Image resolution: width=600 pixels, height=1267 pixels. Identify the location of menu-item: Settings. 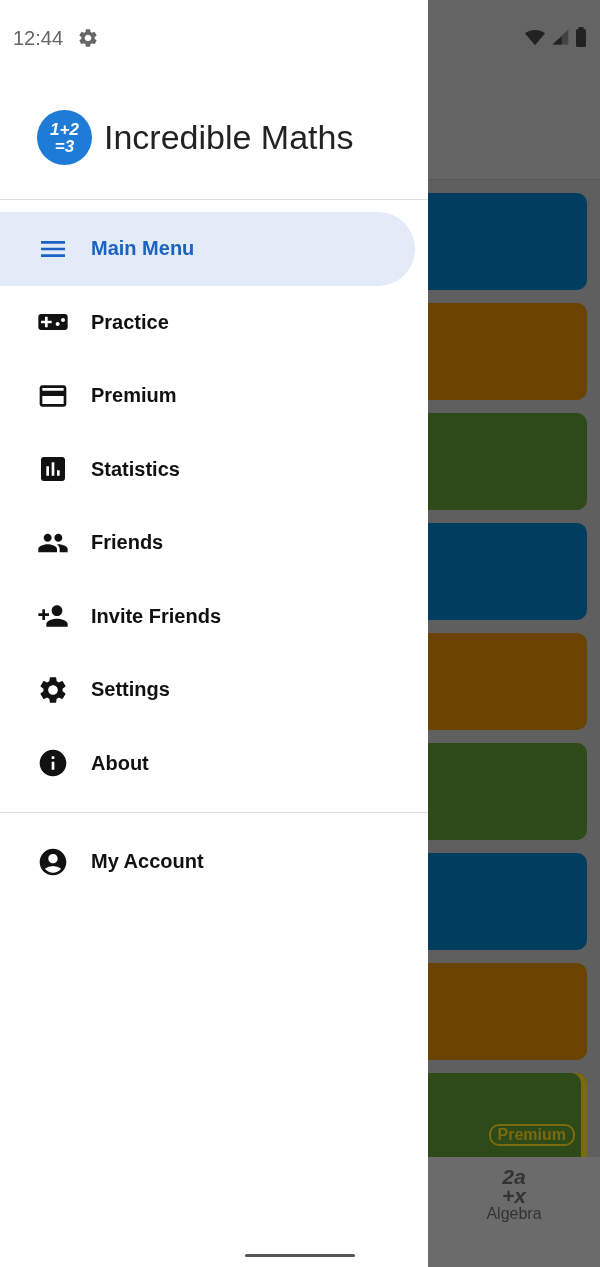
(207, 690).